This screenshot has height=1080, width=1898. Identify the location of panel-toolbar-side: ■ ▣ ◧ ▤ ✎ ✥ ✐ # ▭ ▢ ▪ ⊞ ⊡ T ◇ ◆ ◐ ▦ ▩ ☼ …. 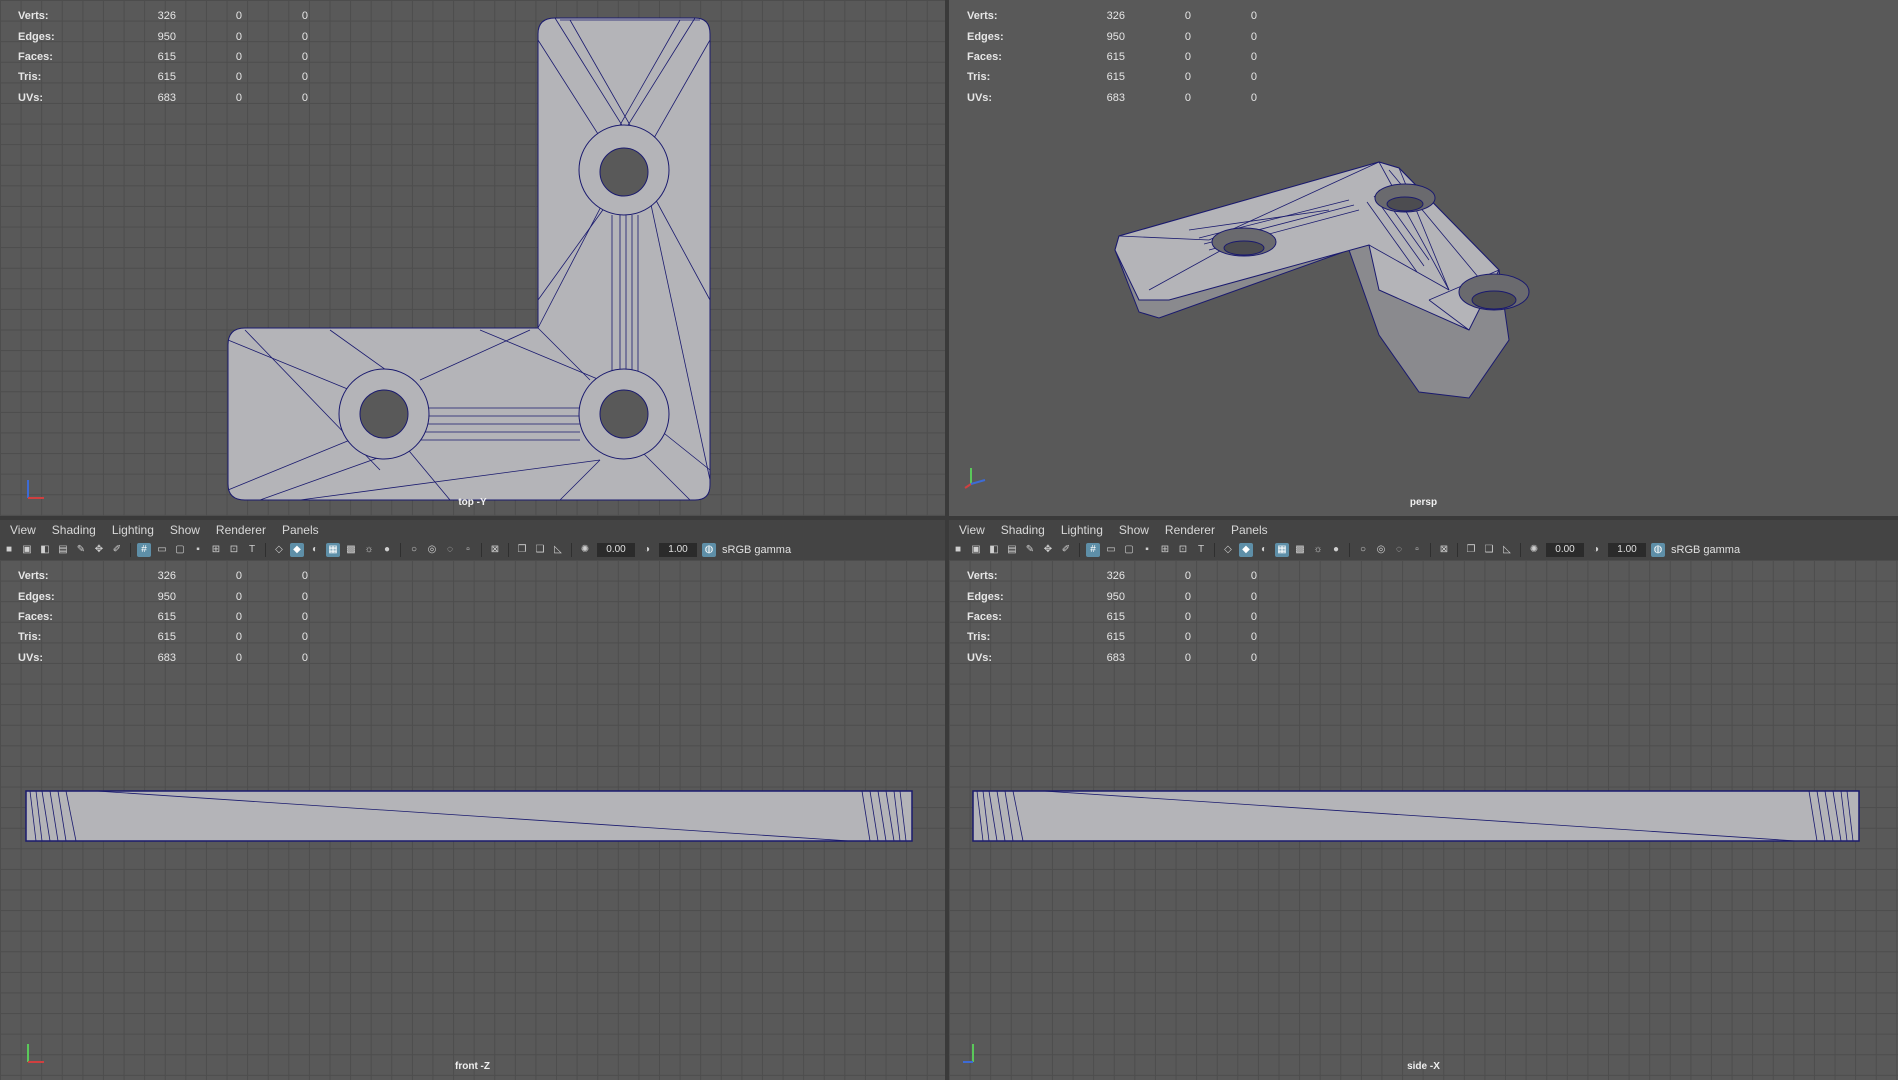
(1423, 550).